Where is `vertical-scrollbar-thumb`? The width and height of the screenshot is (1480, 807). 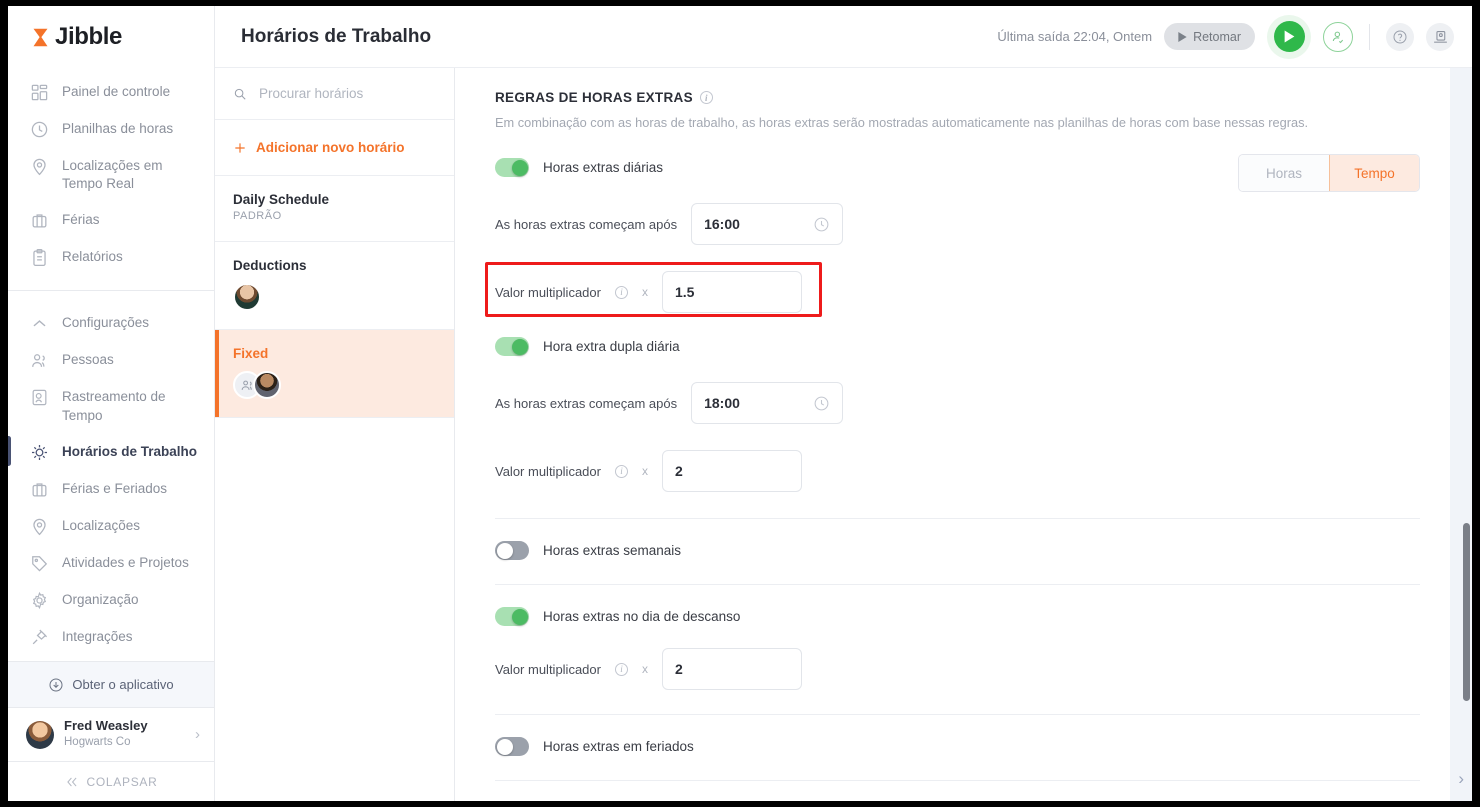
vertical-scrollbar-thumb is located at coordinates (1466, 612).